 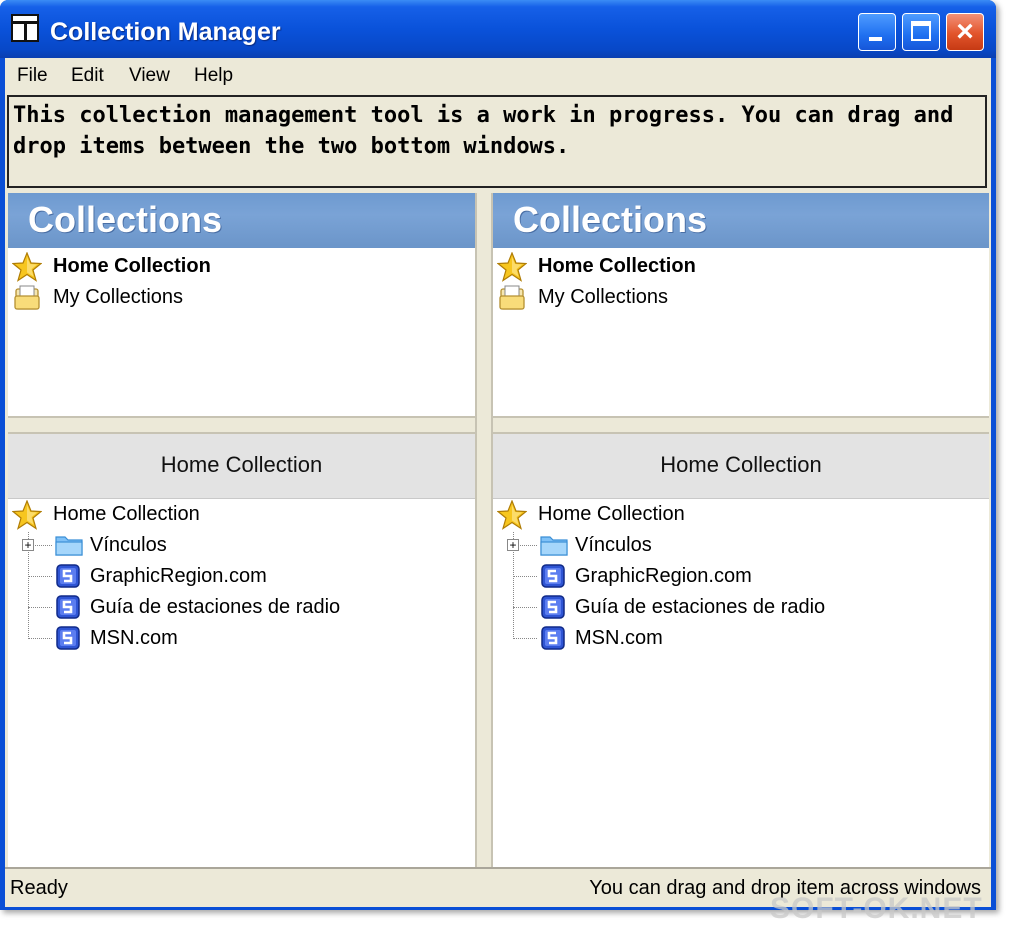 I want to click on menu-view: View, so click(x=149, y=76).